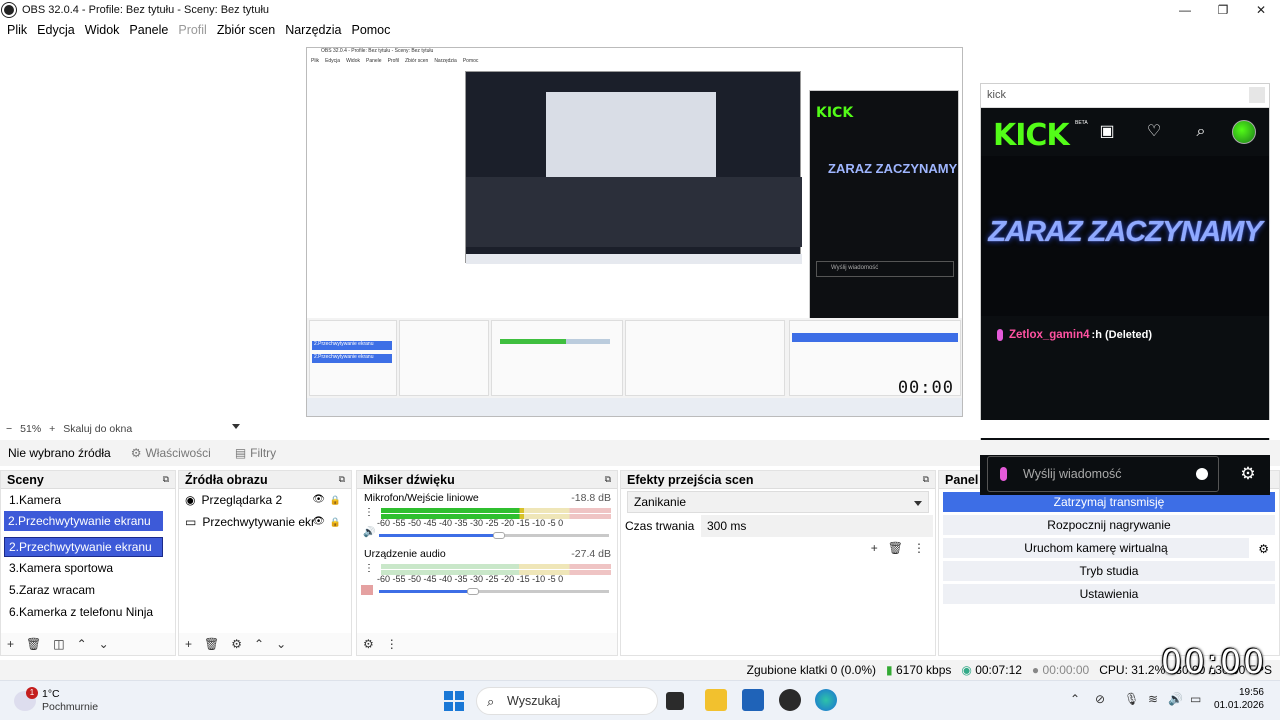 The height and width of the screenshot is (720, 1280). Describe the element at coordinates (1031, 135) in the screenshot. I see `kick-logo: KICK` at that location.